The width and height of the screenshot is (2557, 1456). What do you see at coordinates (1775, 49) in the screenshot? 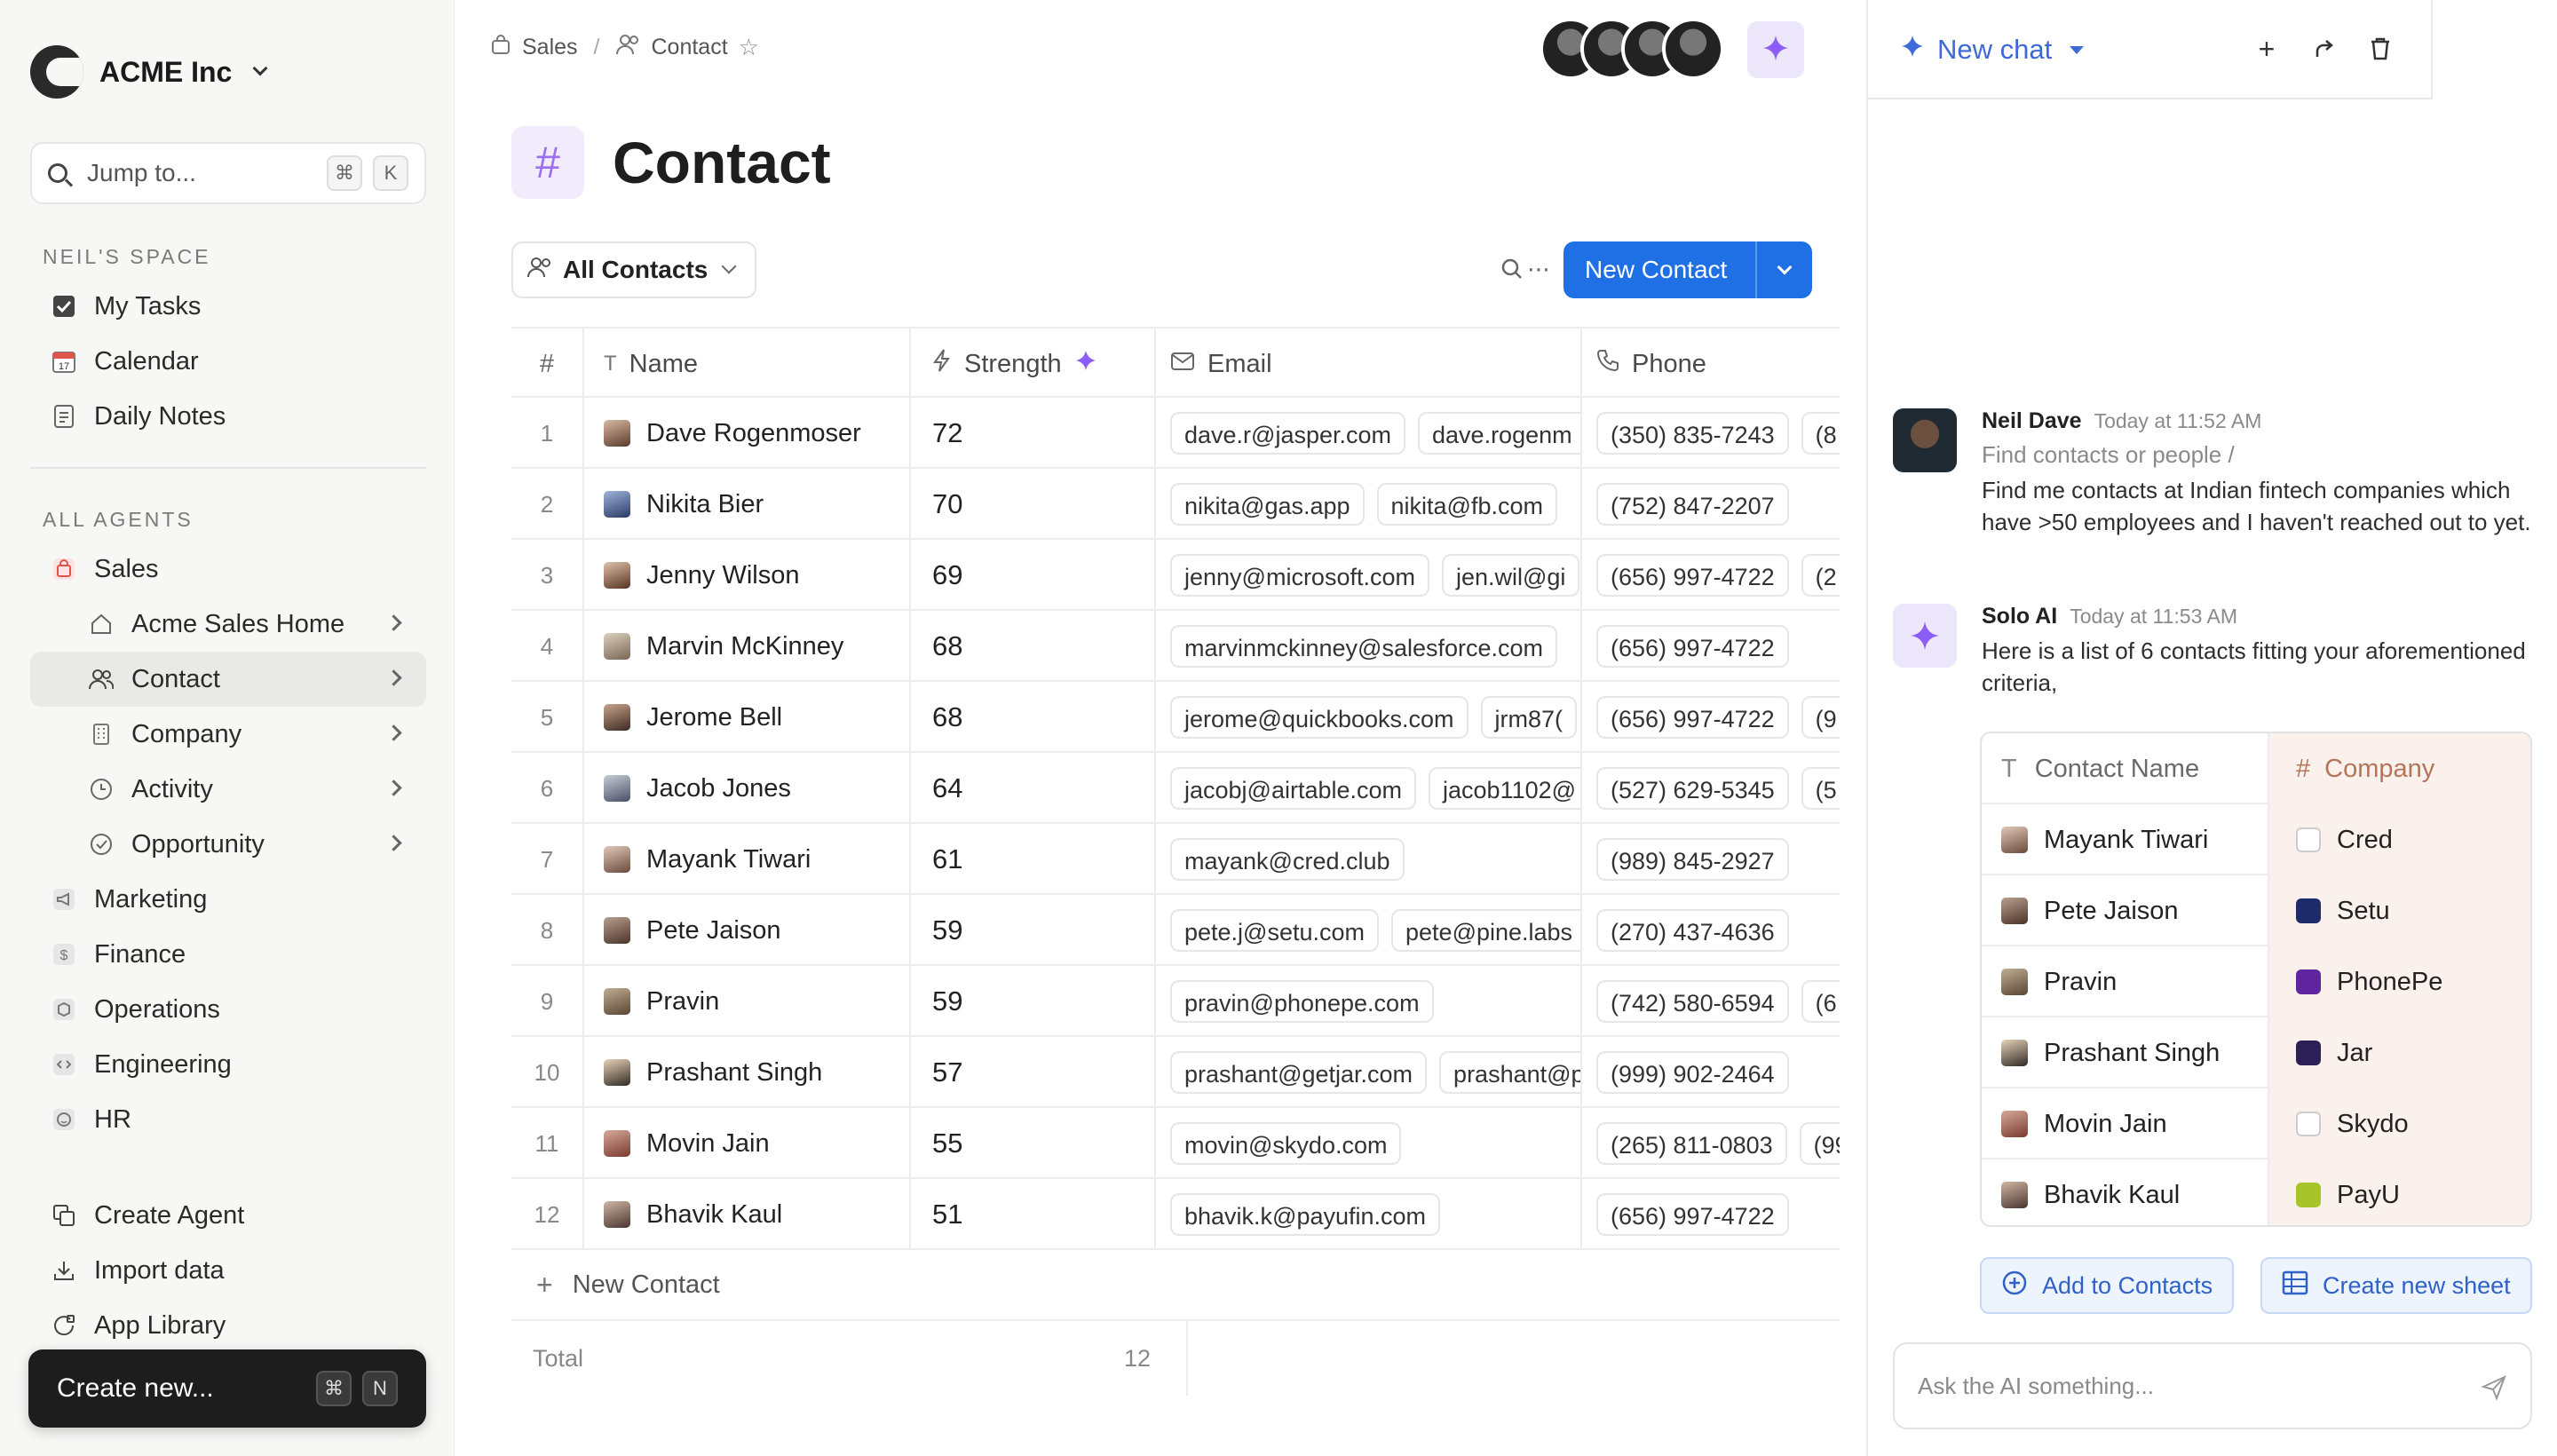
I see `ai-assistant-button` at bounding box center [1775, 49].